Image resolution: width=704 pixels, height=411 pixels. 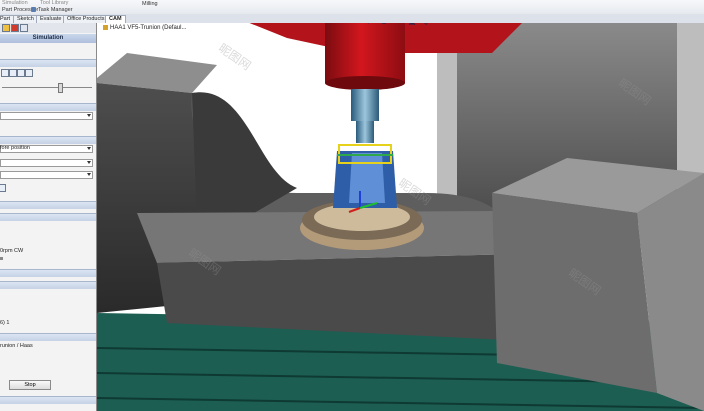 What do you see at coordinates (405, 26) in the screenshot?
I see `heads-up-toolbar: ⌕ ⊕ ↶ ▣ ◈ ▪` at bounding box center [405, 26].